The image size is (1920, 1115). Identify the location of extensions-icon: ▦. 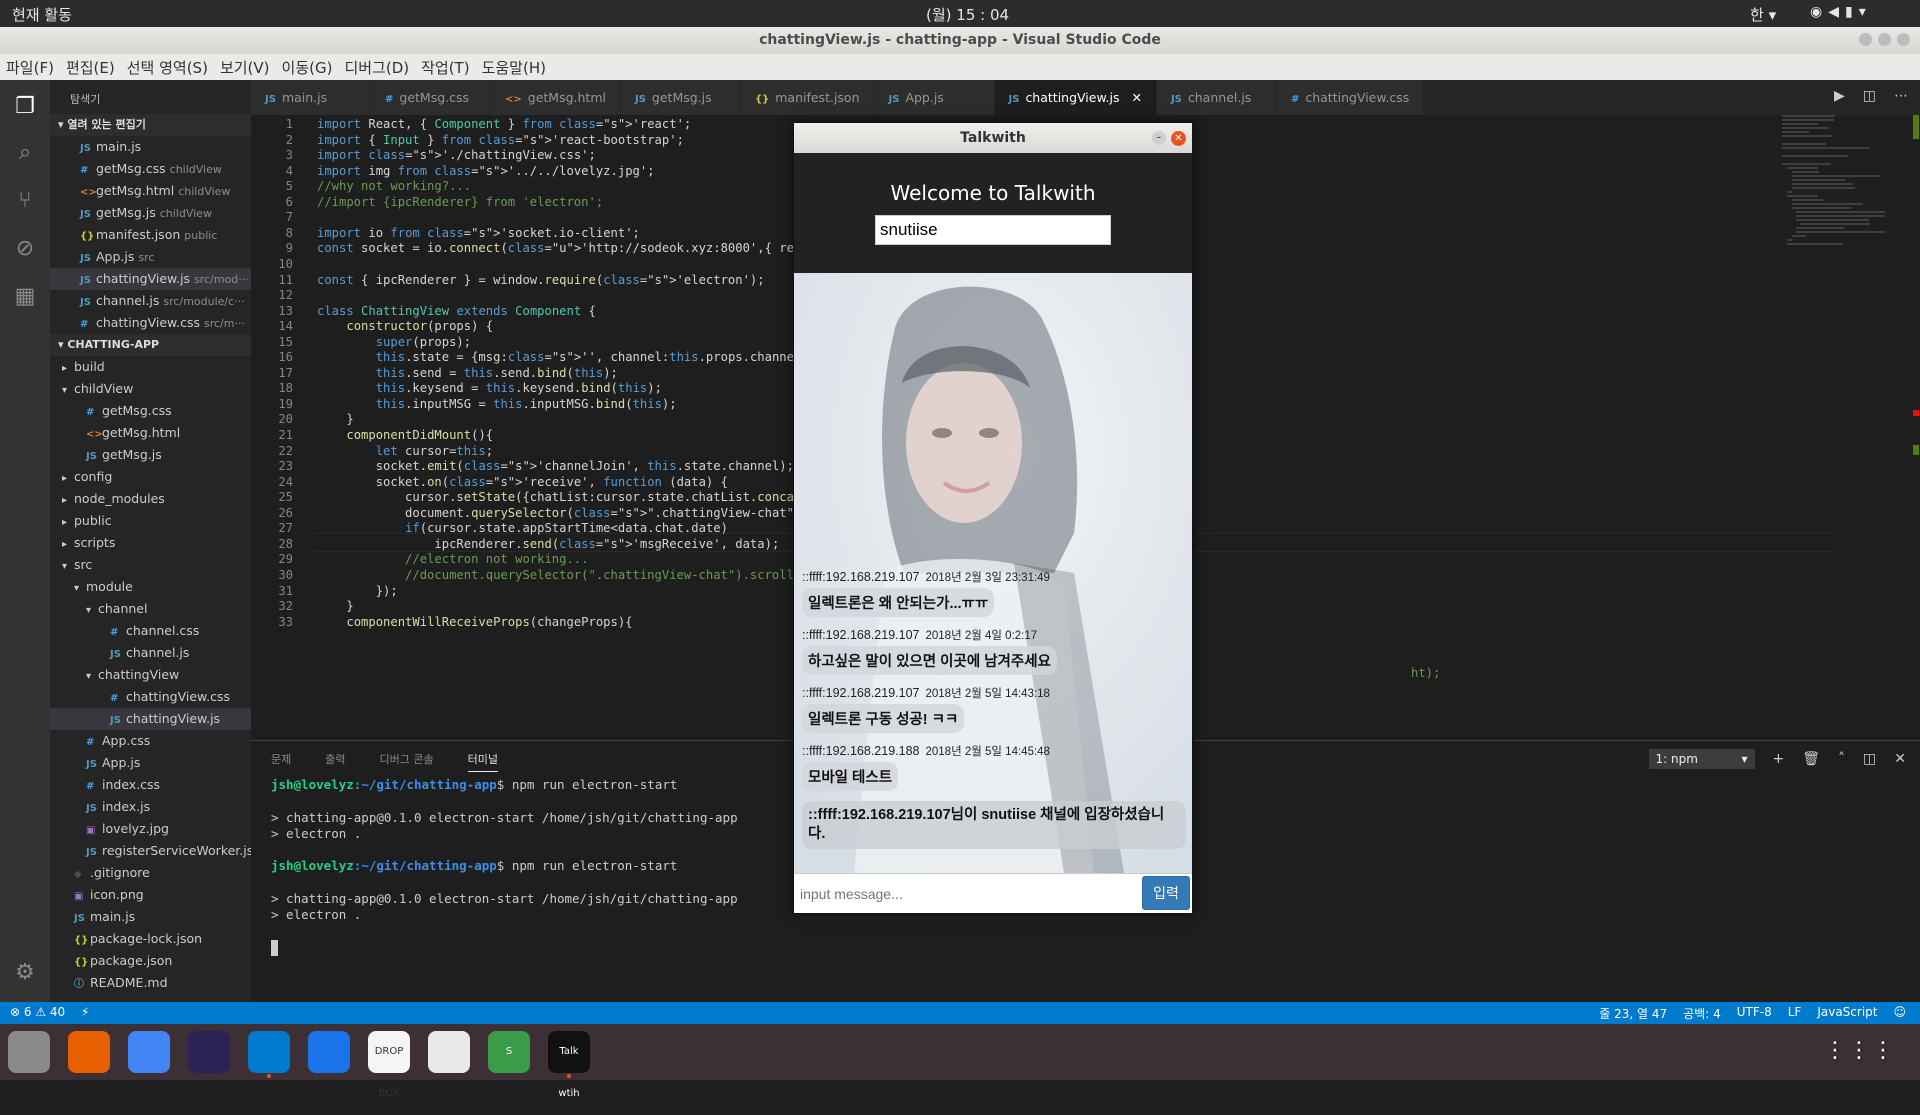
(25, 297).